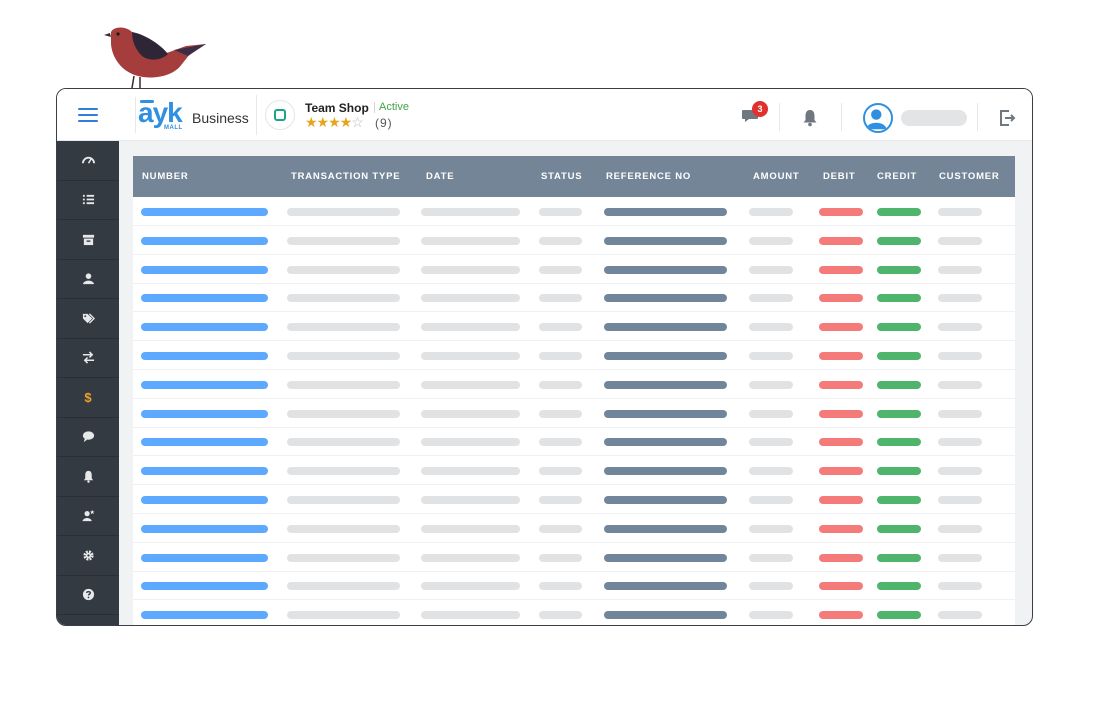  Describe the element at coordinates (897, 176) in the screenshot. I see `column-header-credit: CREDIT` at that location.